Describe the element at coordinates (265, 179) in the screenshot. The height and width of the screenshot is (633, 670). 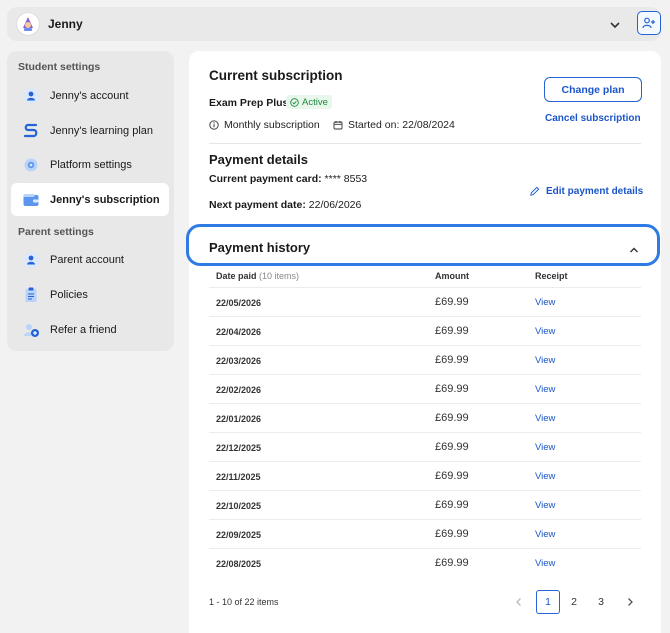
I see `payment-card-label: Current payment card:` at that location.